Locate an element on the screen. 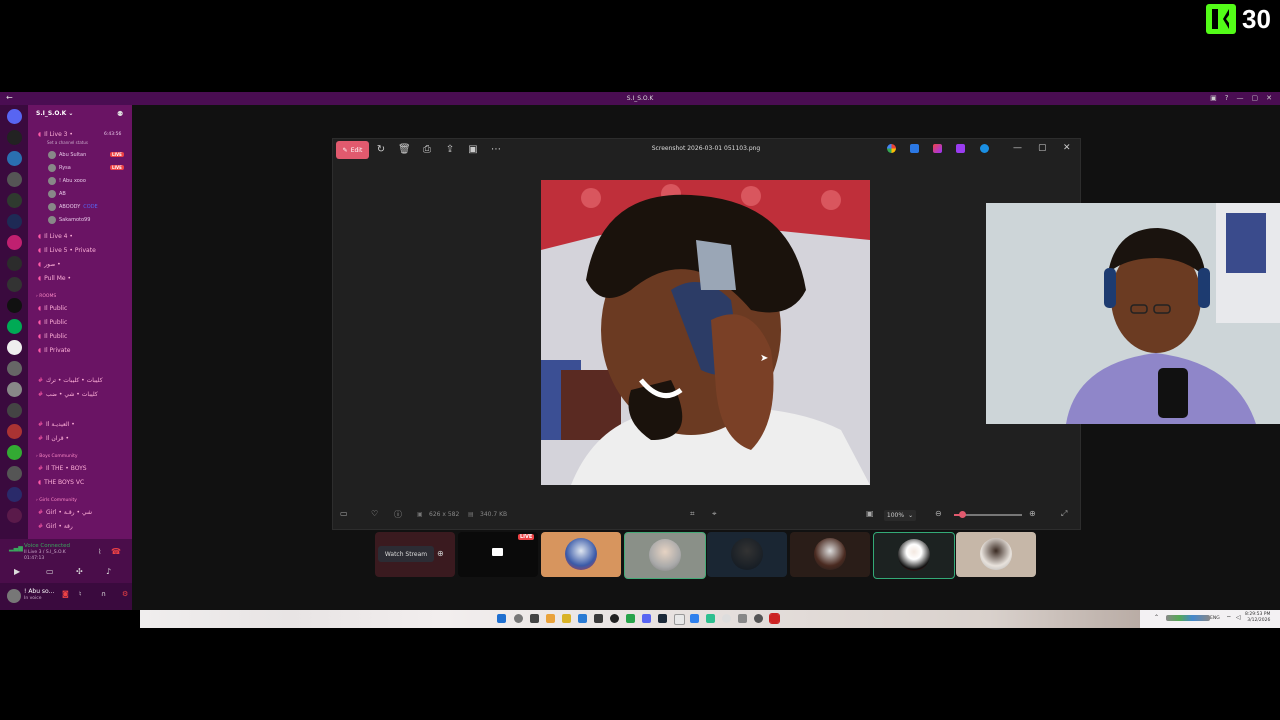 The height and width of the screenshot is (720, 1280). watch-stream-button: Watch Stream is located at coordinates (406, 554).